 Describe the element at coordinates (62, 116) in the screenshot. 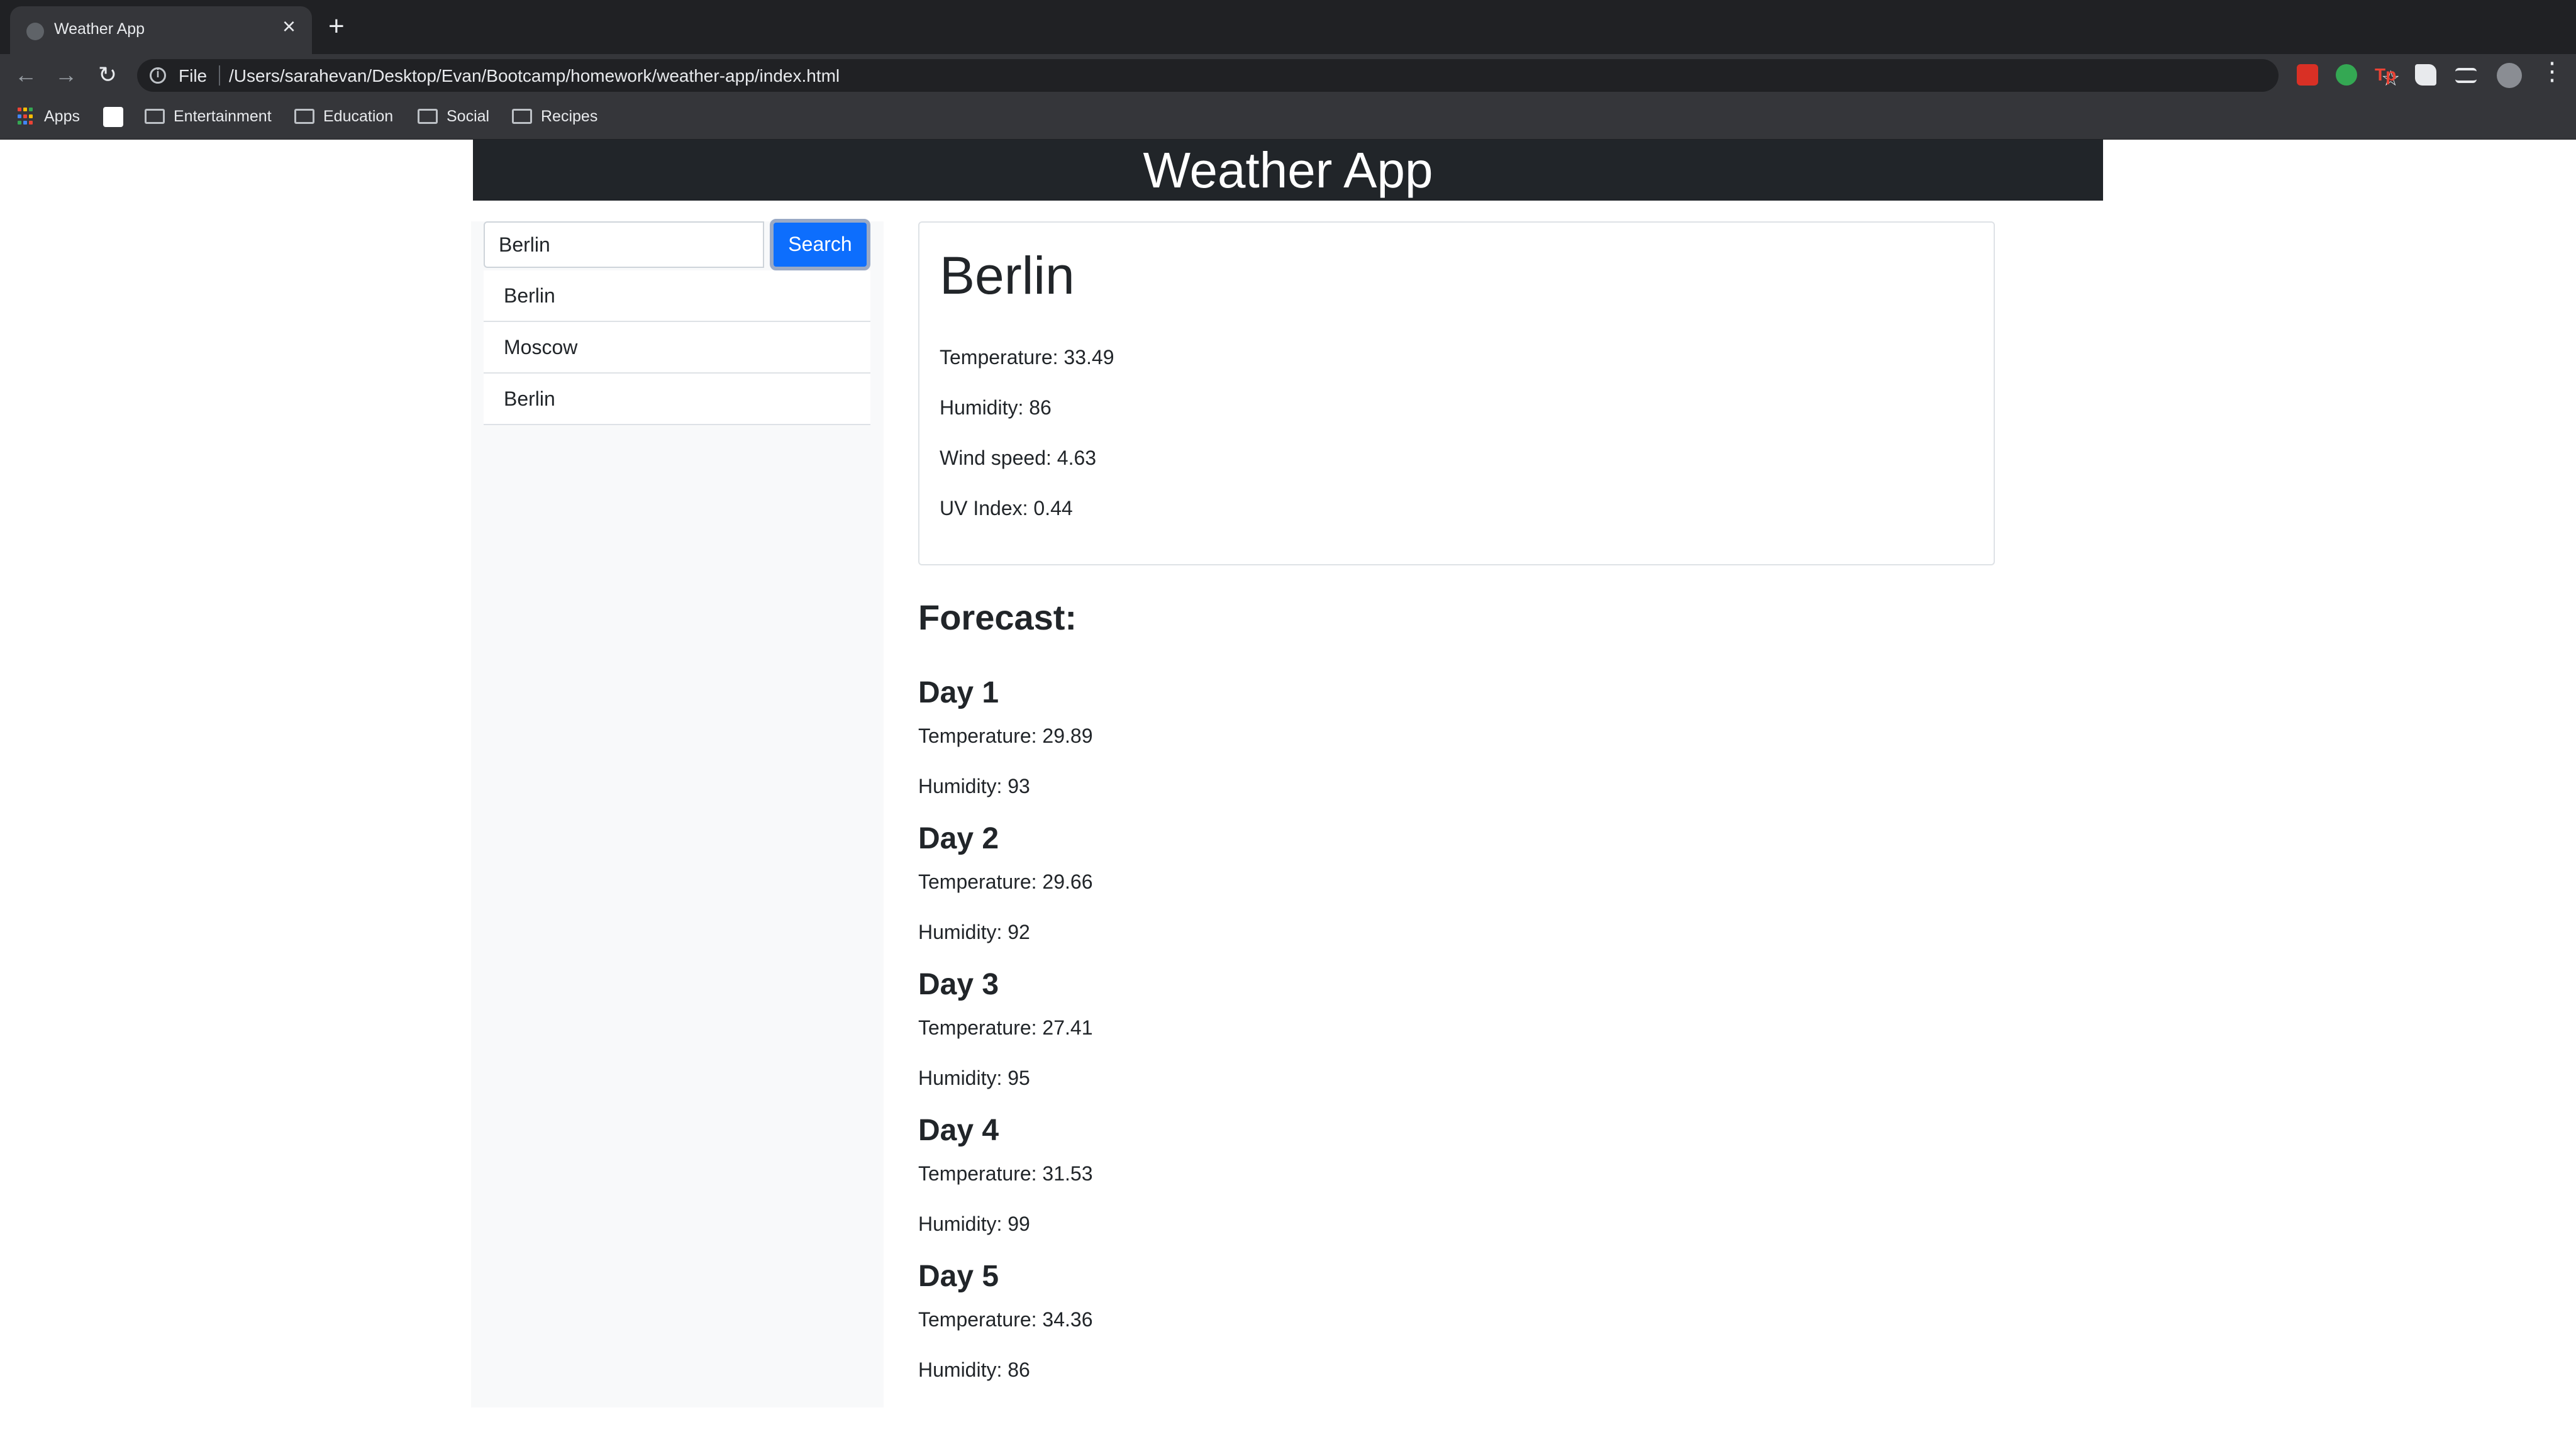

I see `bookmark-apps-label: Apps` at that location.